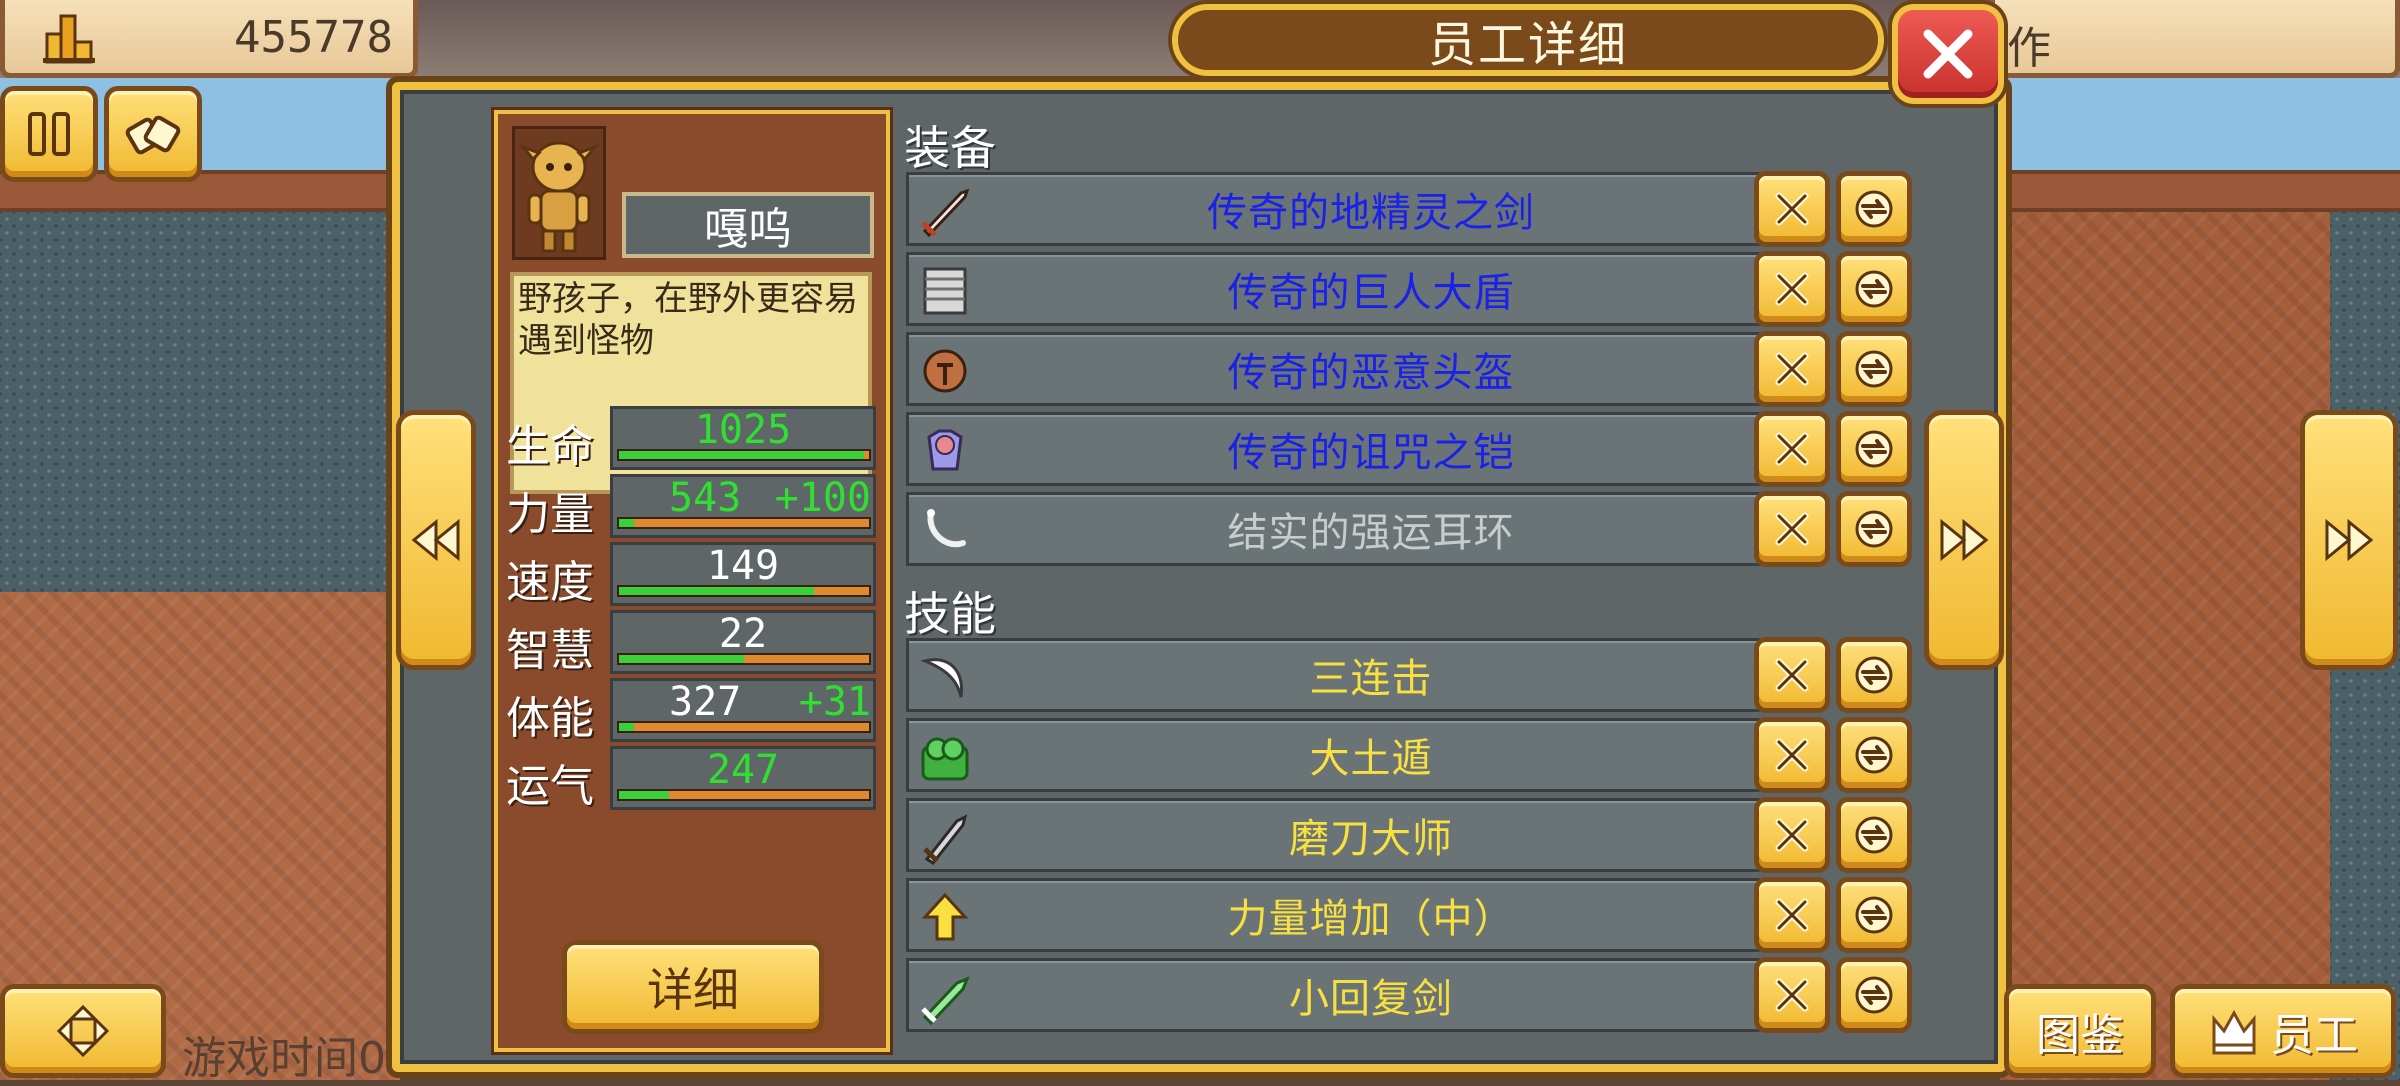 The image size is (2400, 1086). I want to click on skill-row: 三连击, so click(1333, 675).